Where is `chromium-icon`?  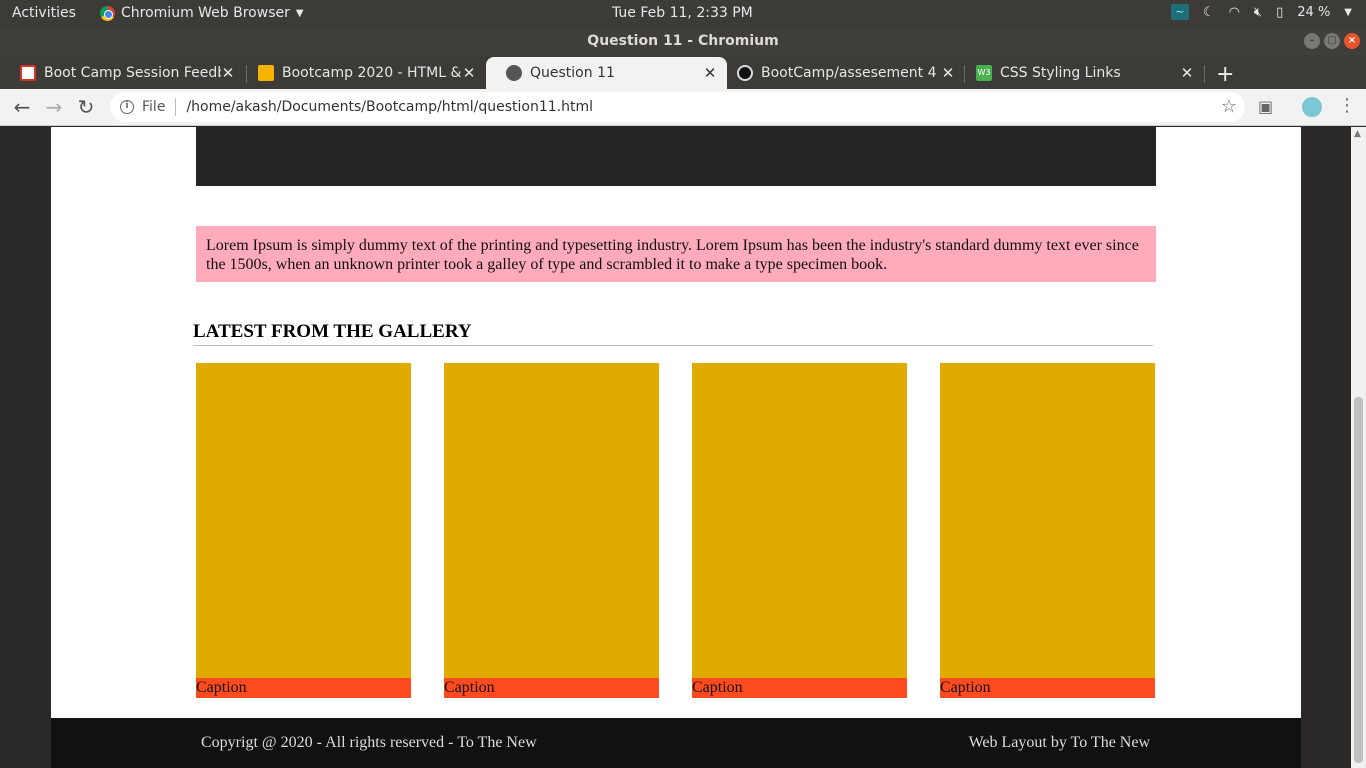 chromium-icon is located at coordinates (107, 13).